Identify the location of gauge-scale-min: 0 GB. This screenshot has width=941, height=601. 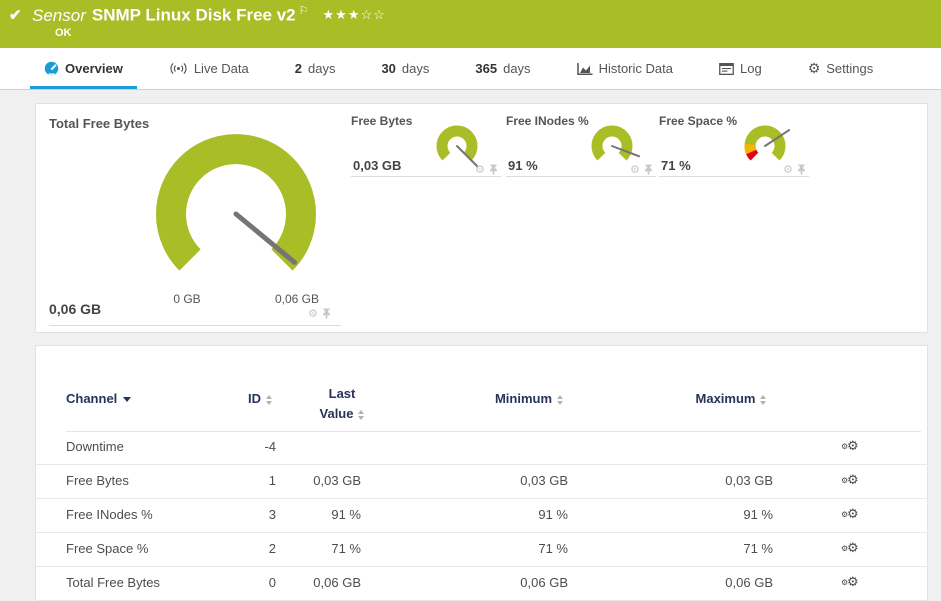
(187, 299).